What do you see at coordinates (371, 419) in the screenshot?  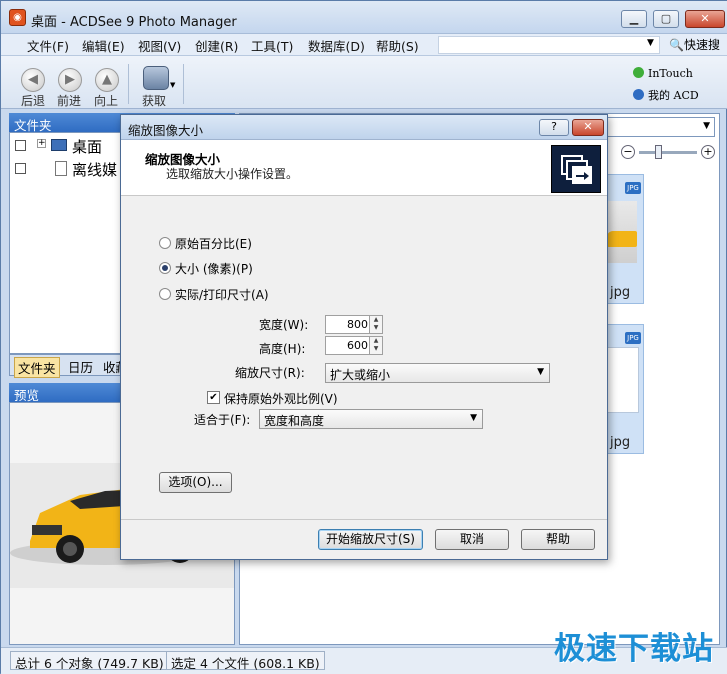 I see `fit-select: 宽度和高度 ▼` at bounding box center [371, 419].